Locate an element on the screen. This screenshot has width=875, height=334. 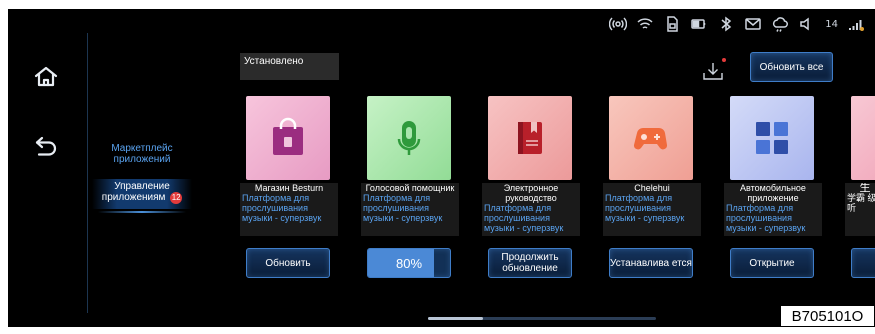
app-tile-partial is located at coordinates (863, 138).